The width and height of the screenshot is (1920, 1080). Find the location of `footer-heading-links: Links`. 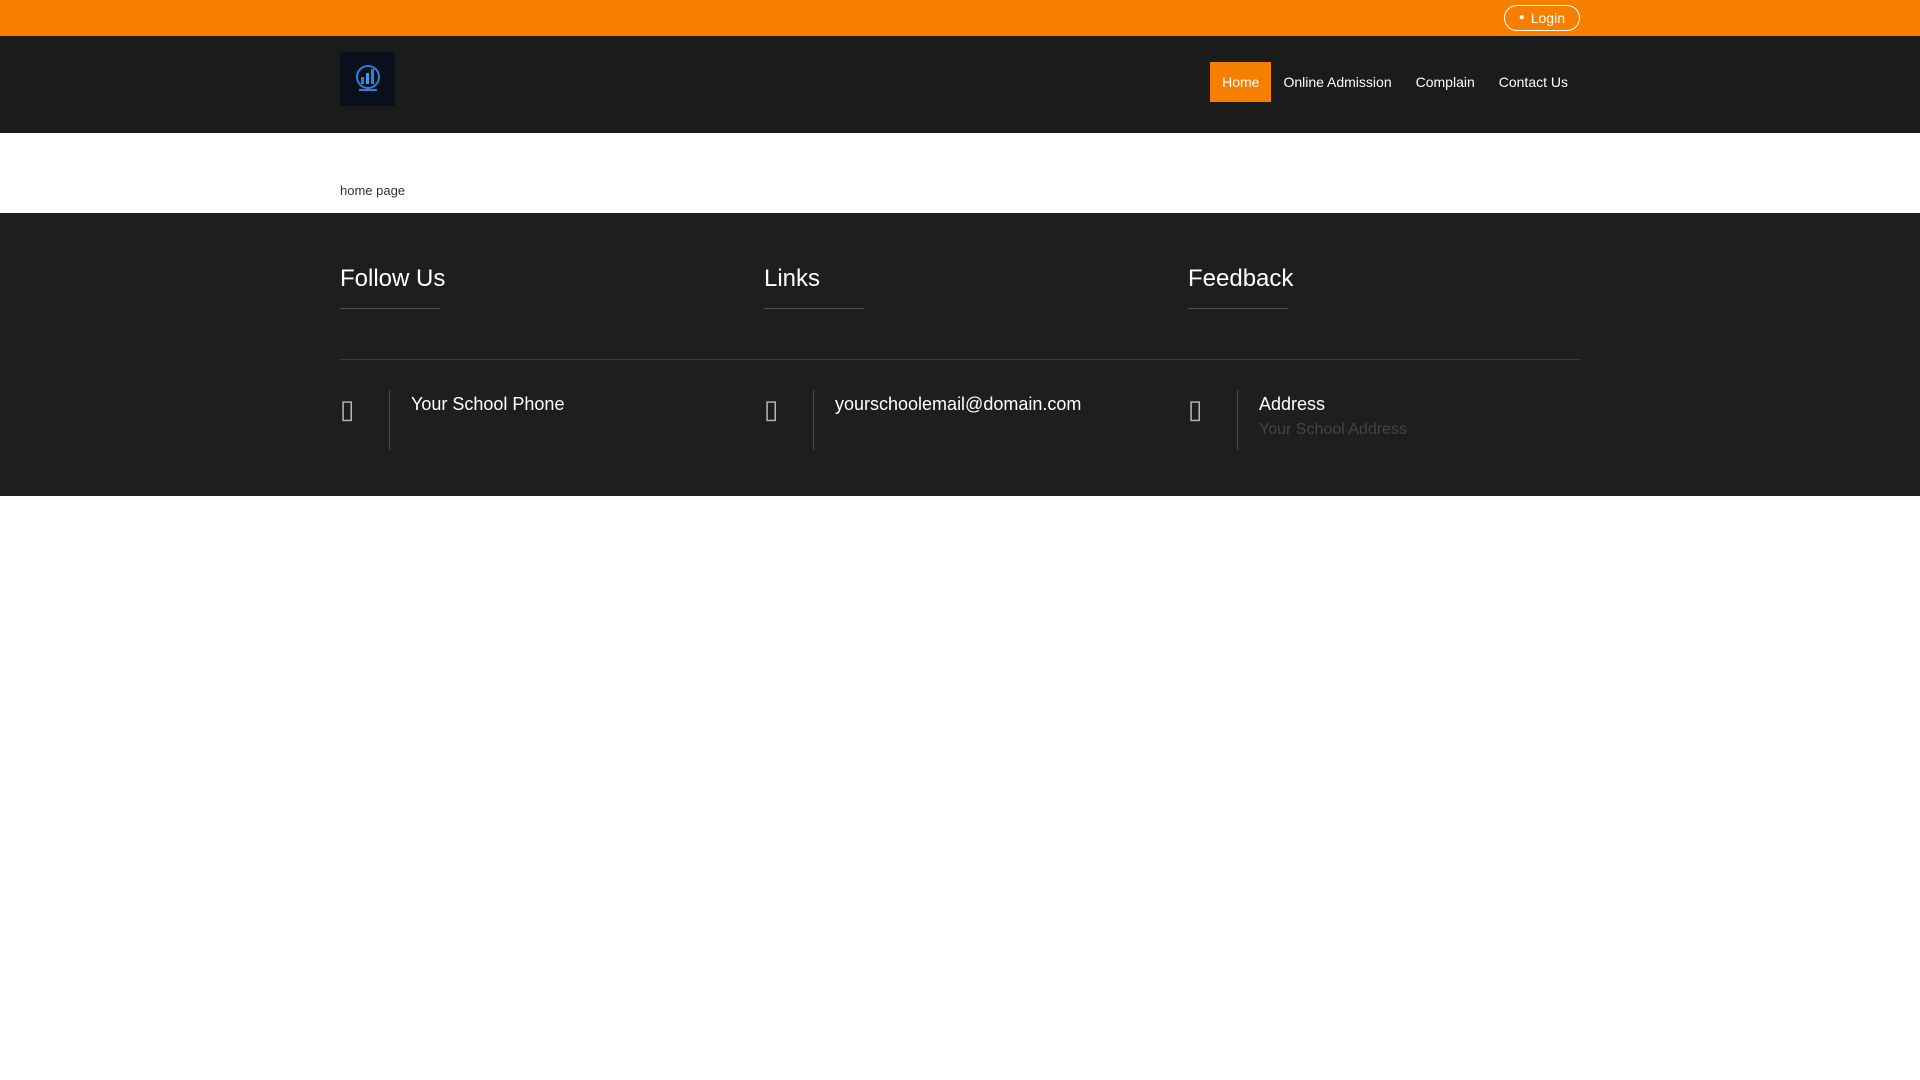

footer-heading-links: Links is located at coordinates (814, 287).